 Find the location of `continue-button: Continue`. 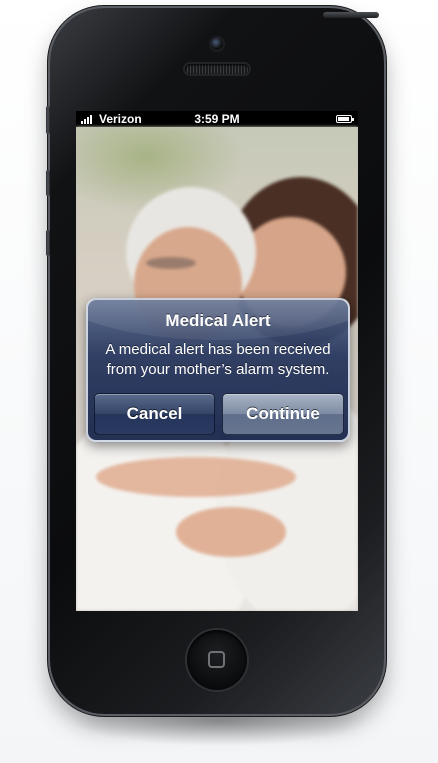

continue-button: Continue is located at coordinates (283, 414).